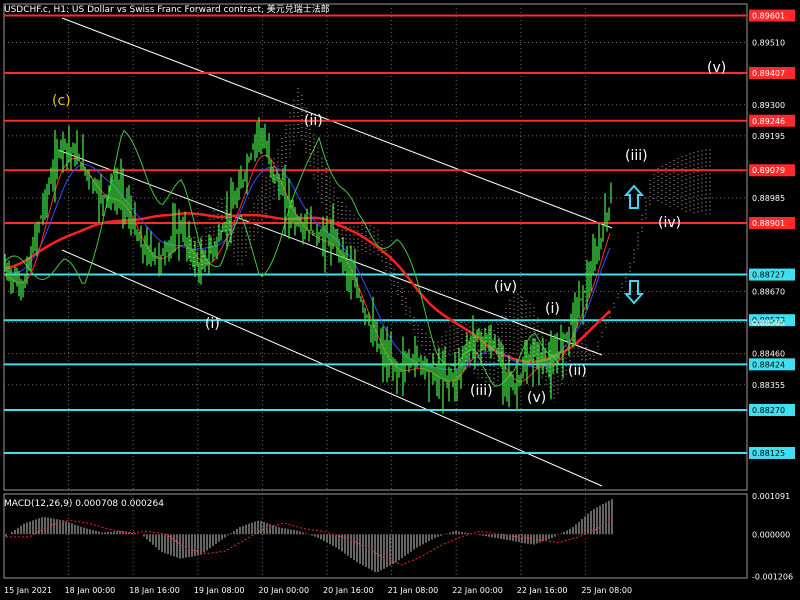 This screenshot has width=800, height=600. Describe the element at coordinates (90, 590) in the screenshot. I see `time-tick: 18 Jan 00:00` at that location.